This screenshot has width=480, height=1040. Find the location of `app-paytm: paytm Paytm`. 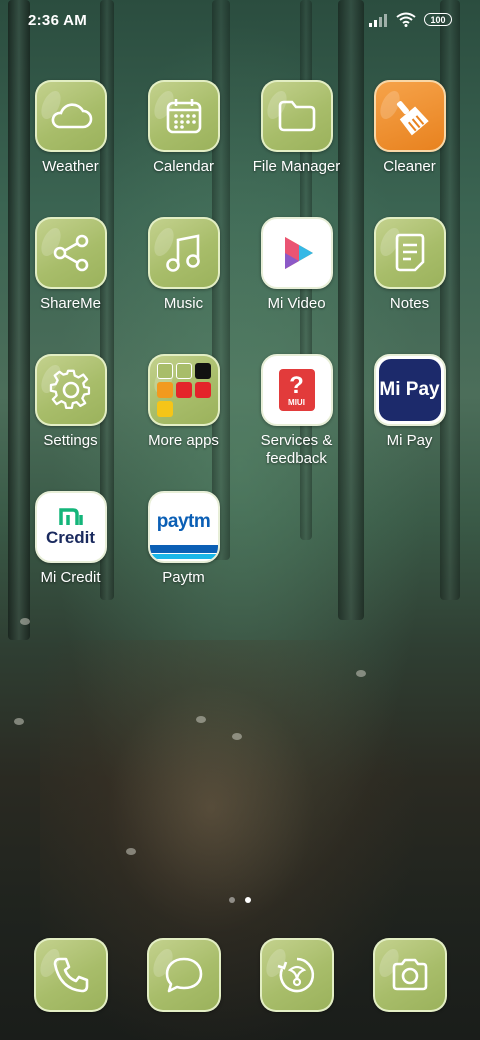

app-paytm: paytm Paytm is located at coordinates (183, 539).